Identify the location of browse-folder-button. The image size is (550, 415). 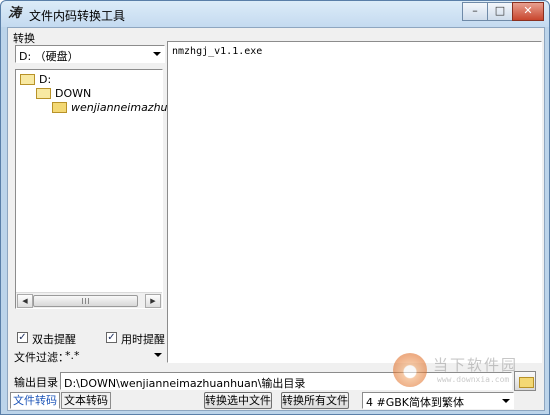
(525, 381).